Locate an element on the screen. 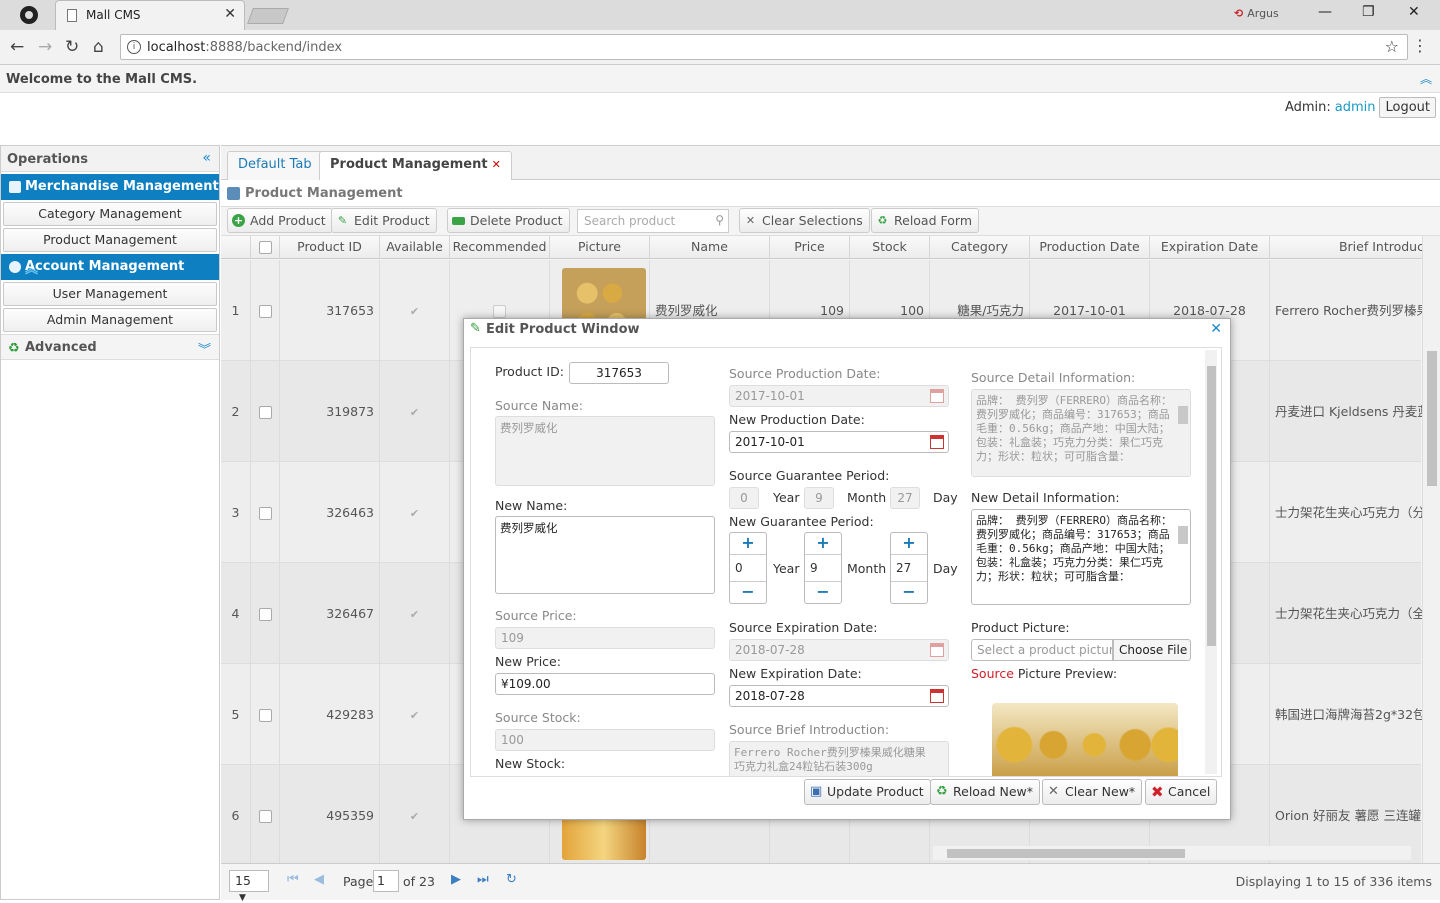  github-icon is located at coordinates (29, 15).